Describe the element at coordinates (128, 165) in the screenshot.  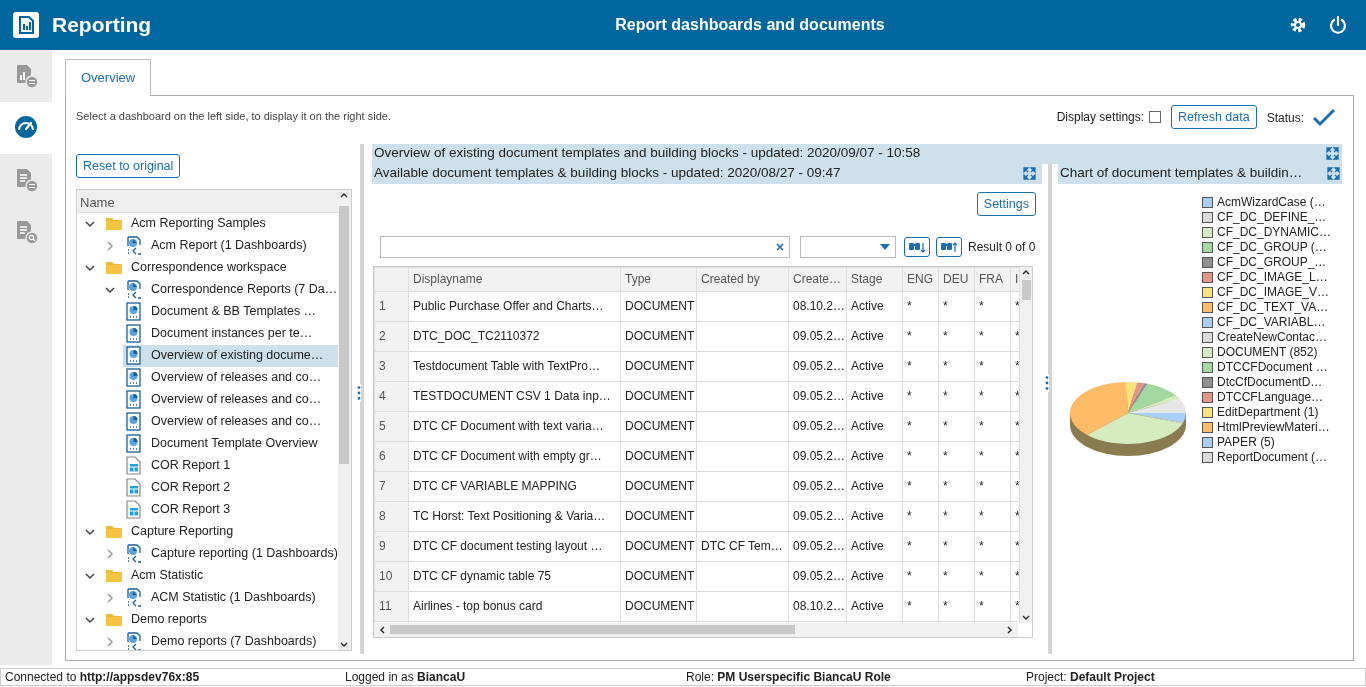
I see `reset-button: Reset to original` at that location.